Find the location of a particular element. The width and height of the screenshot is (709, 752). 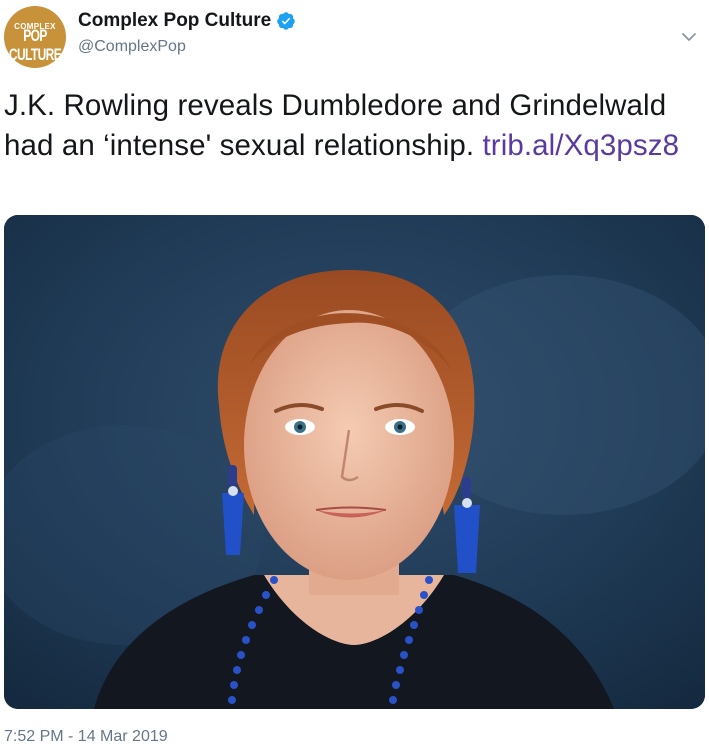

display-name: Complex Pop Culture is located at coordinates (174, 21).